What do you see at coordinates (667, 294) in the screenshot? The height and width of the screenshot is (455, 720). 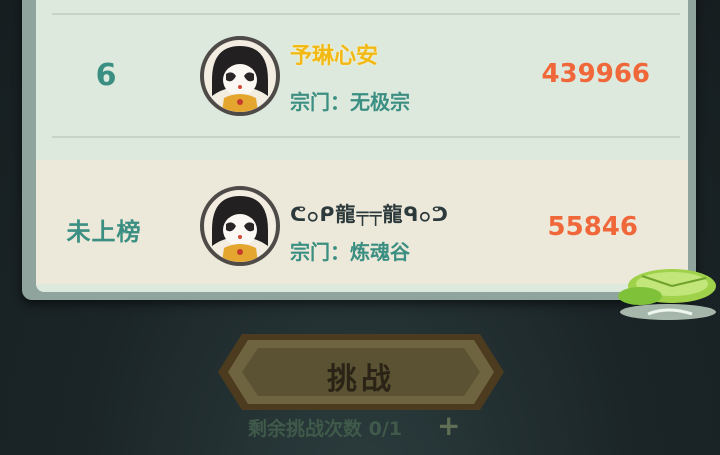 I see `lotus-leaf-decoration-icon` at bounding box center [667, 294].